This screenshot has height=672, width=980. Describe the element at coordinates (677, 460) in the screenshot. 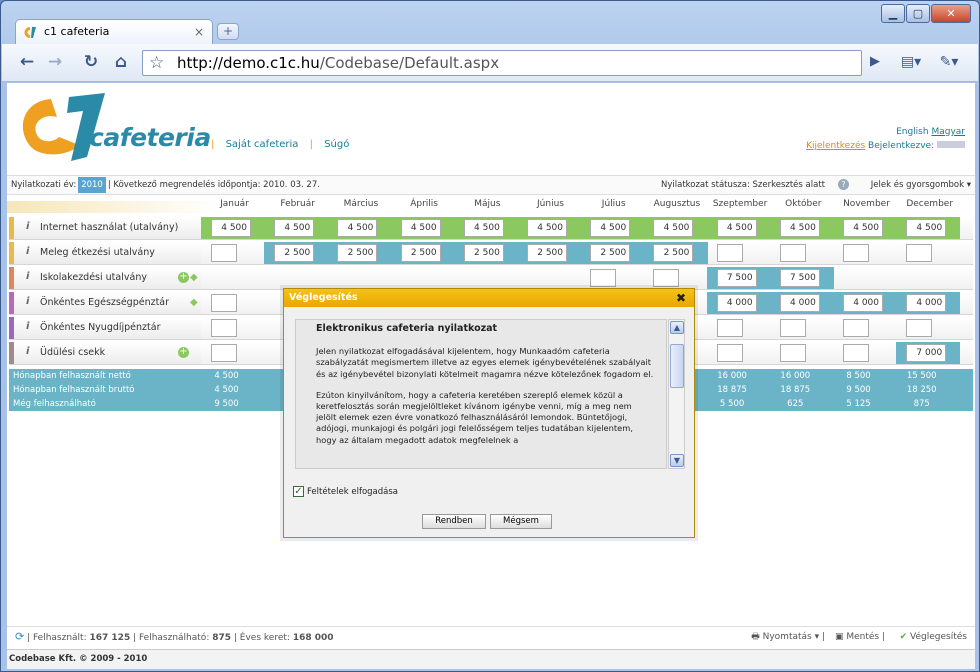

I see `scroll-down-icon: ▼` at that location.